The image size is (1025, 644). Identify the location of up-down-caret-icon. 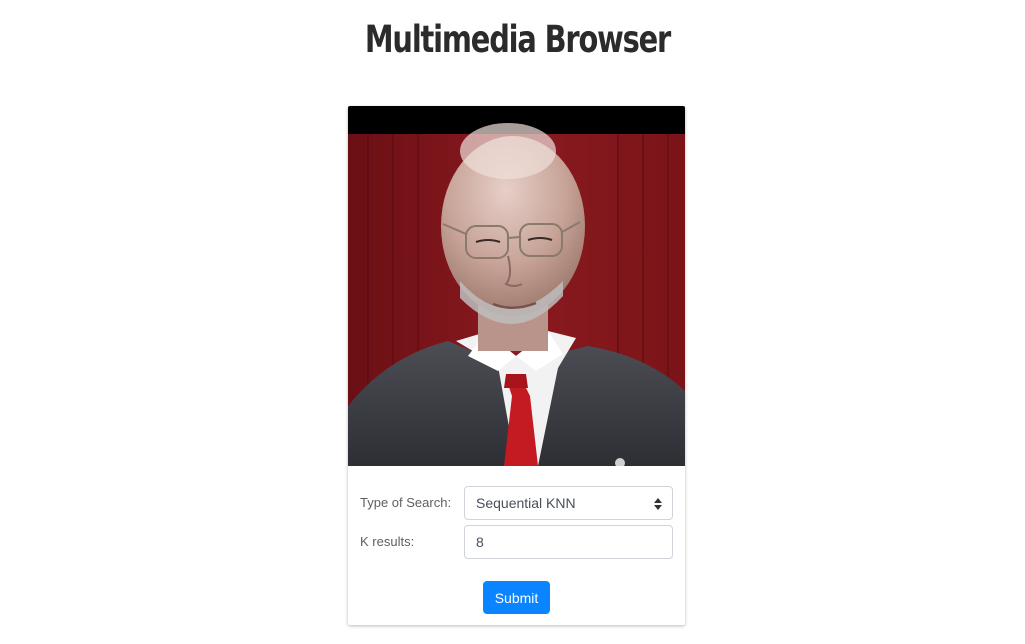
(658, 504).